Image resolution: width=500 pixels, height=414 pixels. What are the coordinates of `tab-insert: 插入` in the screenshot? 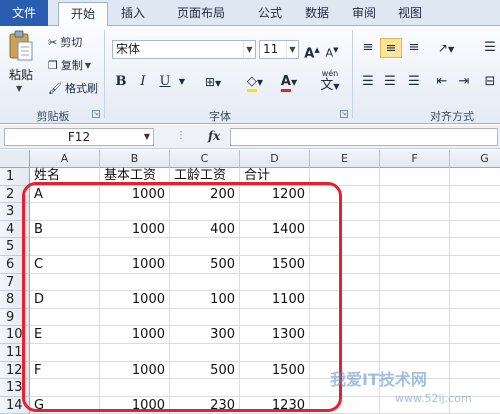 It's located at (133, 13).